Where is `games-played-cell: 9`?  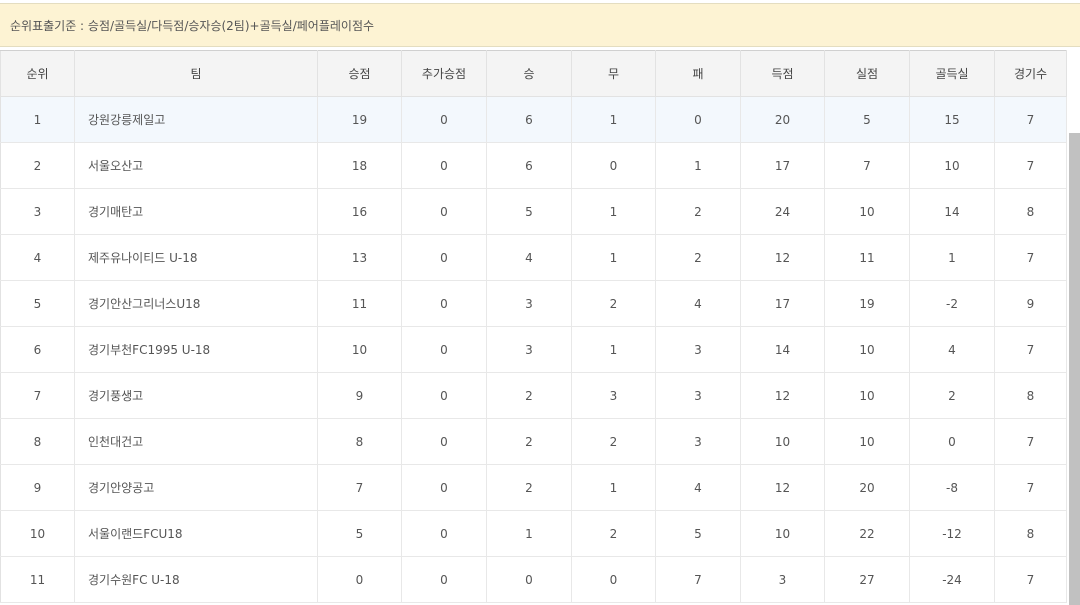 games-played-cell: 9 is located at coordinates (1030, 303).